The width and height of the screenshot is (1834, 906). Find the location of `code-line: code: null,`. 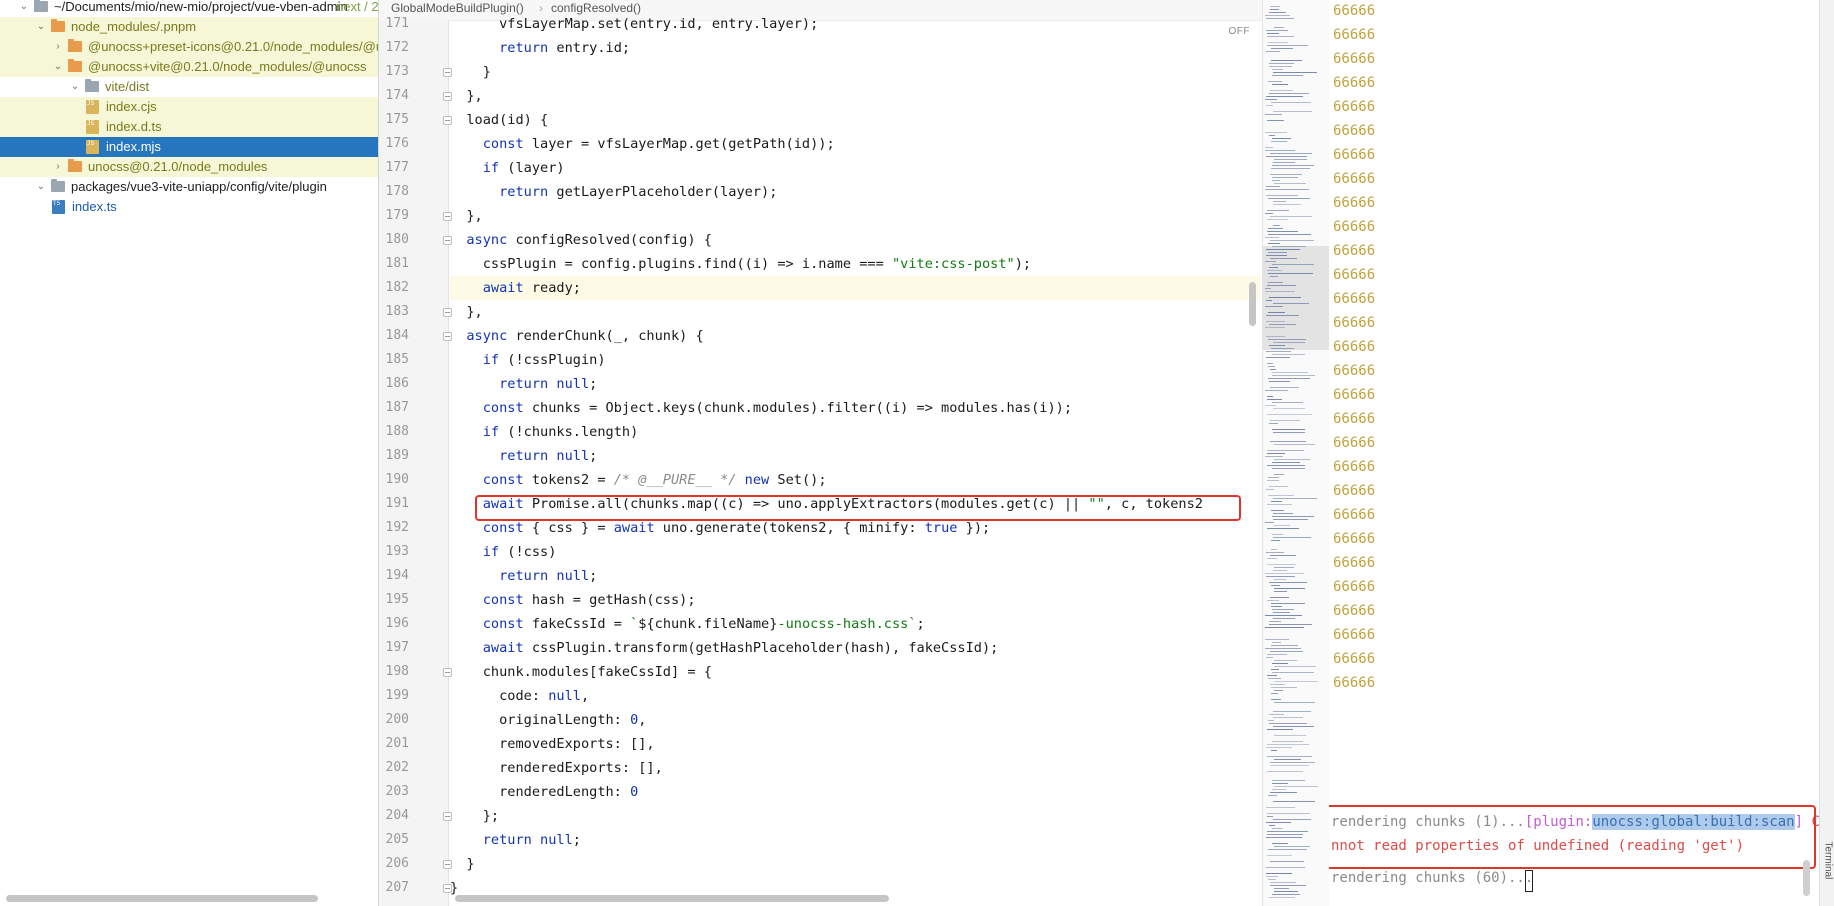

code-line: code: null, is located at coordinates (855, 696).